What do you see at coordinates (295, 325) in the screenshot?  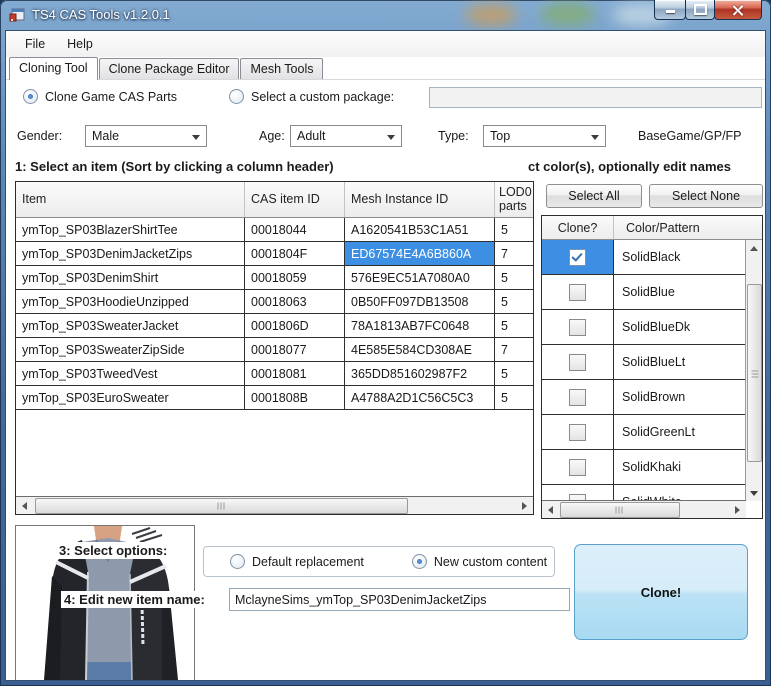 I see `cas-id-cell: 0001806D` at bounding box center [295, 325].